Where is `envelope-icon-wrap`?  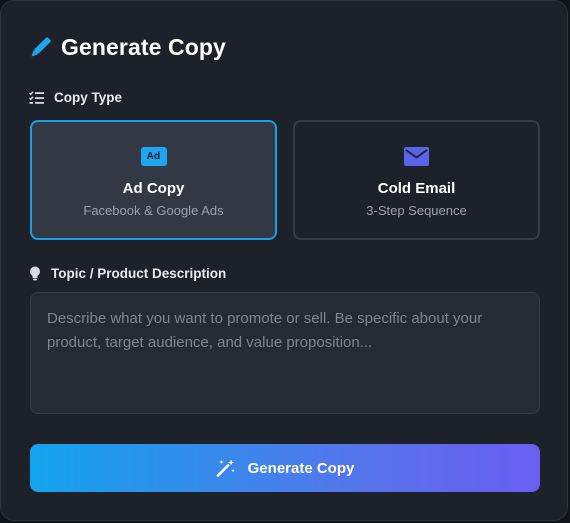 envelope-icon-wrap is located at coordinates (416, 156).